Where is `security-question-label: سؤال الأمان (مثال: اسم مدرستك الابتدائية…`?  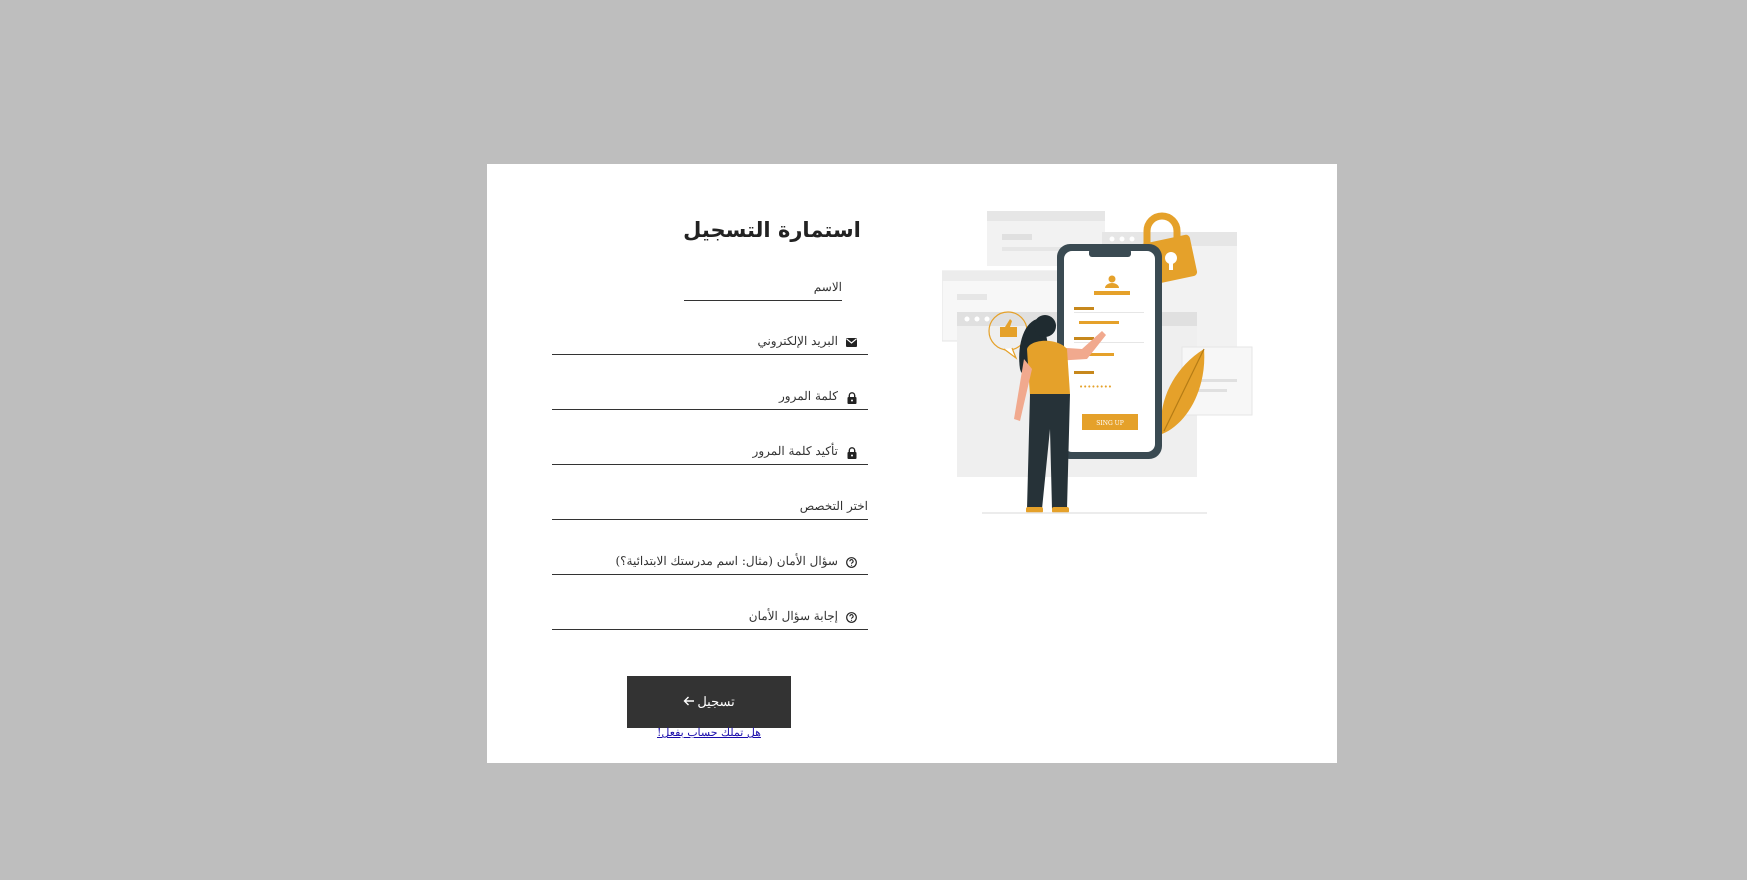
security-question-label: سؤال الأمان (مثال: اسم مدرستك الابتدائية… is located at coordinates (726, 561).